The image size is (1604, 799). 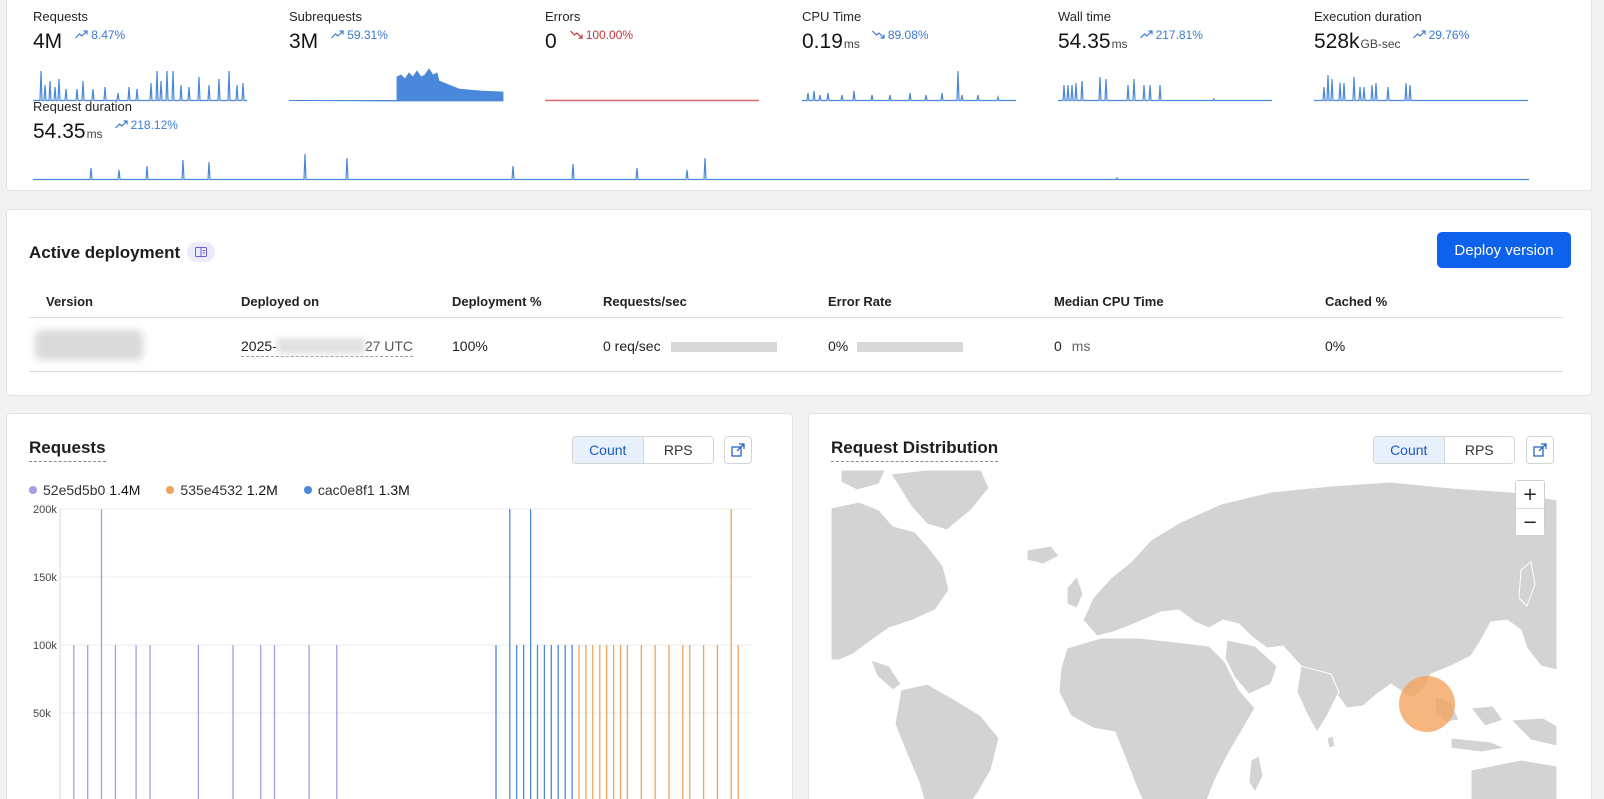 What do you see at coordinates (69, 301) in the screenshot?
I see `col-version: Version` at bounding box center [69, 301].